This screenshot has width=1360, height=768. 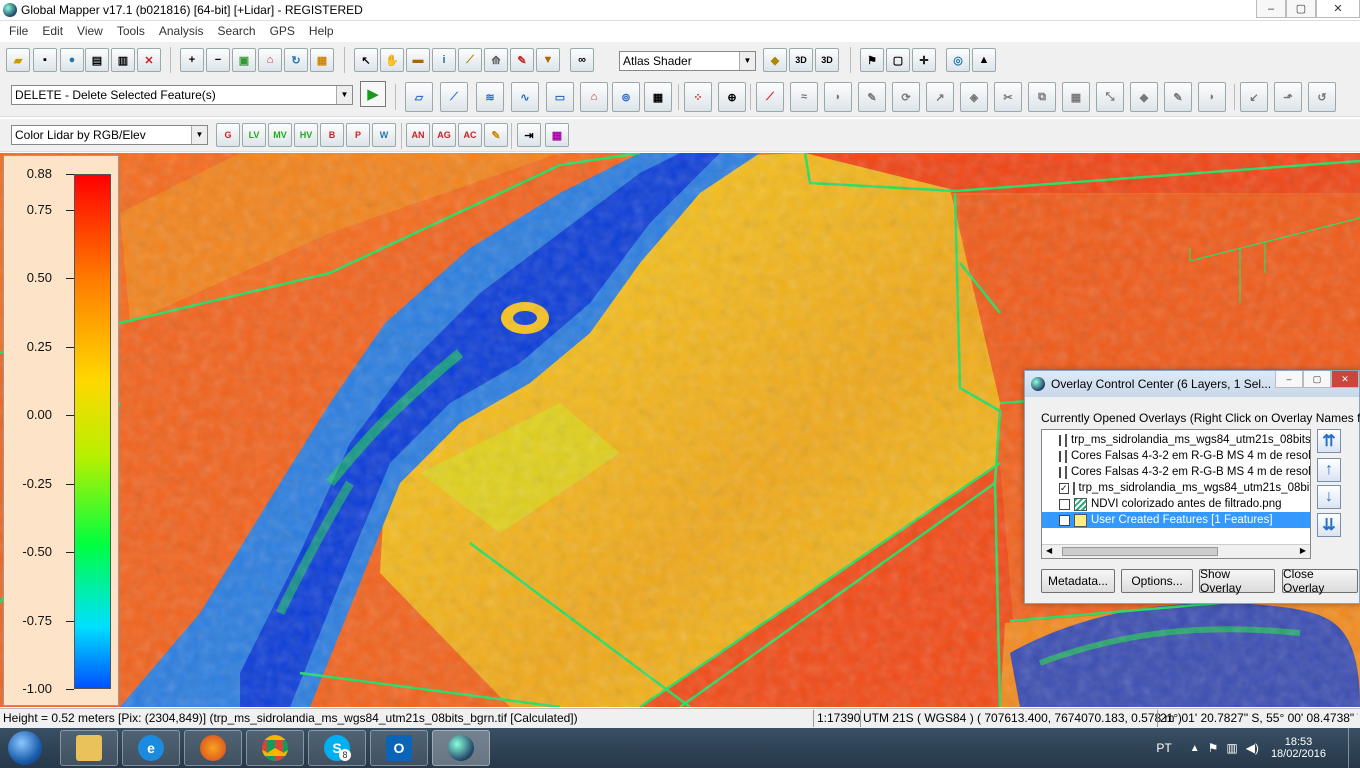 I want to click on simplify-icon: ⤡, so click(x=1110, y=97).